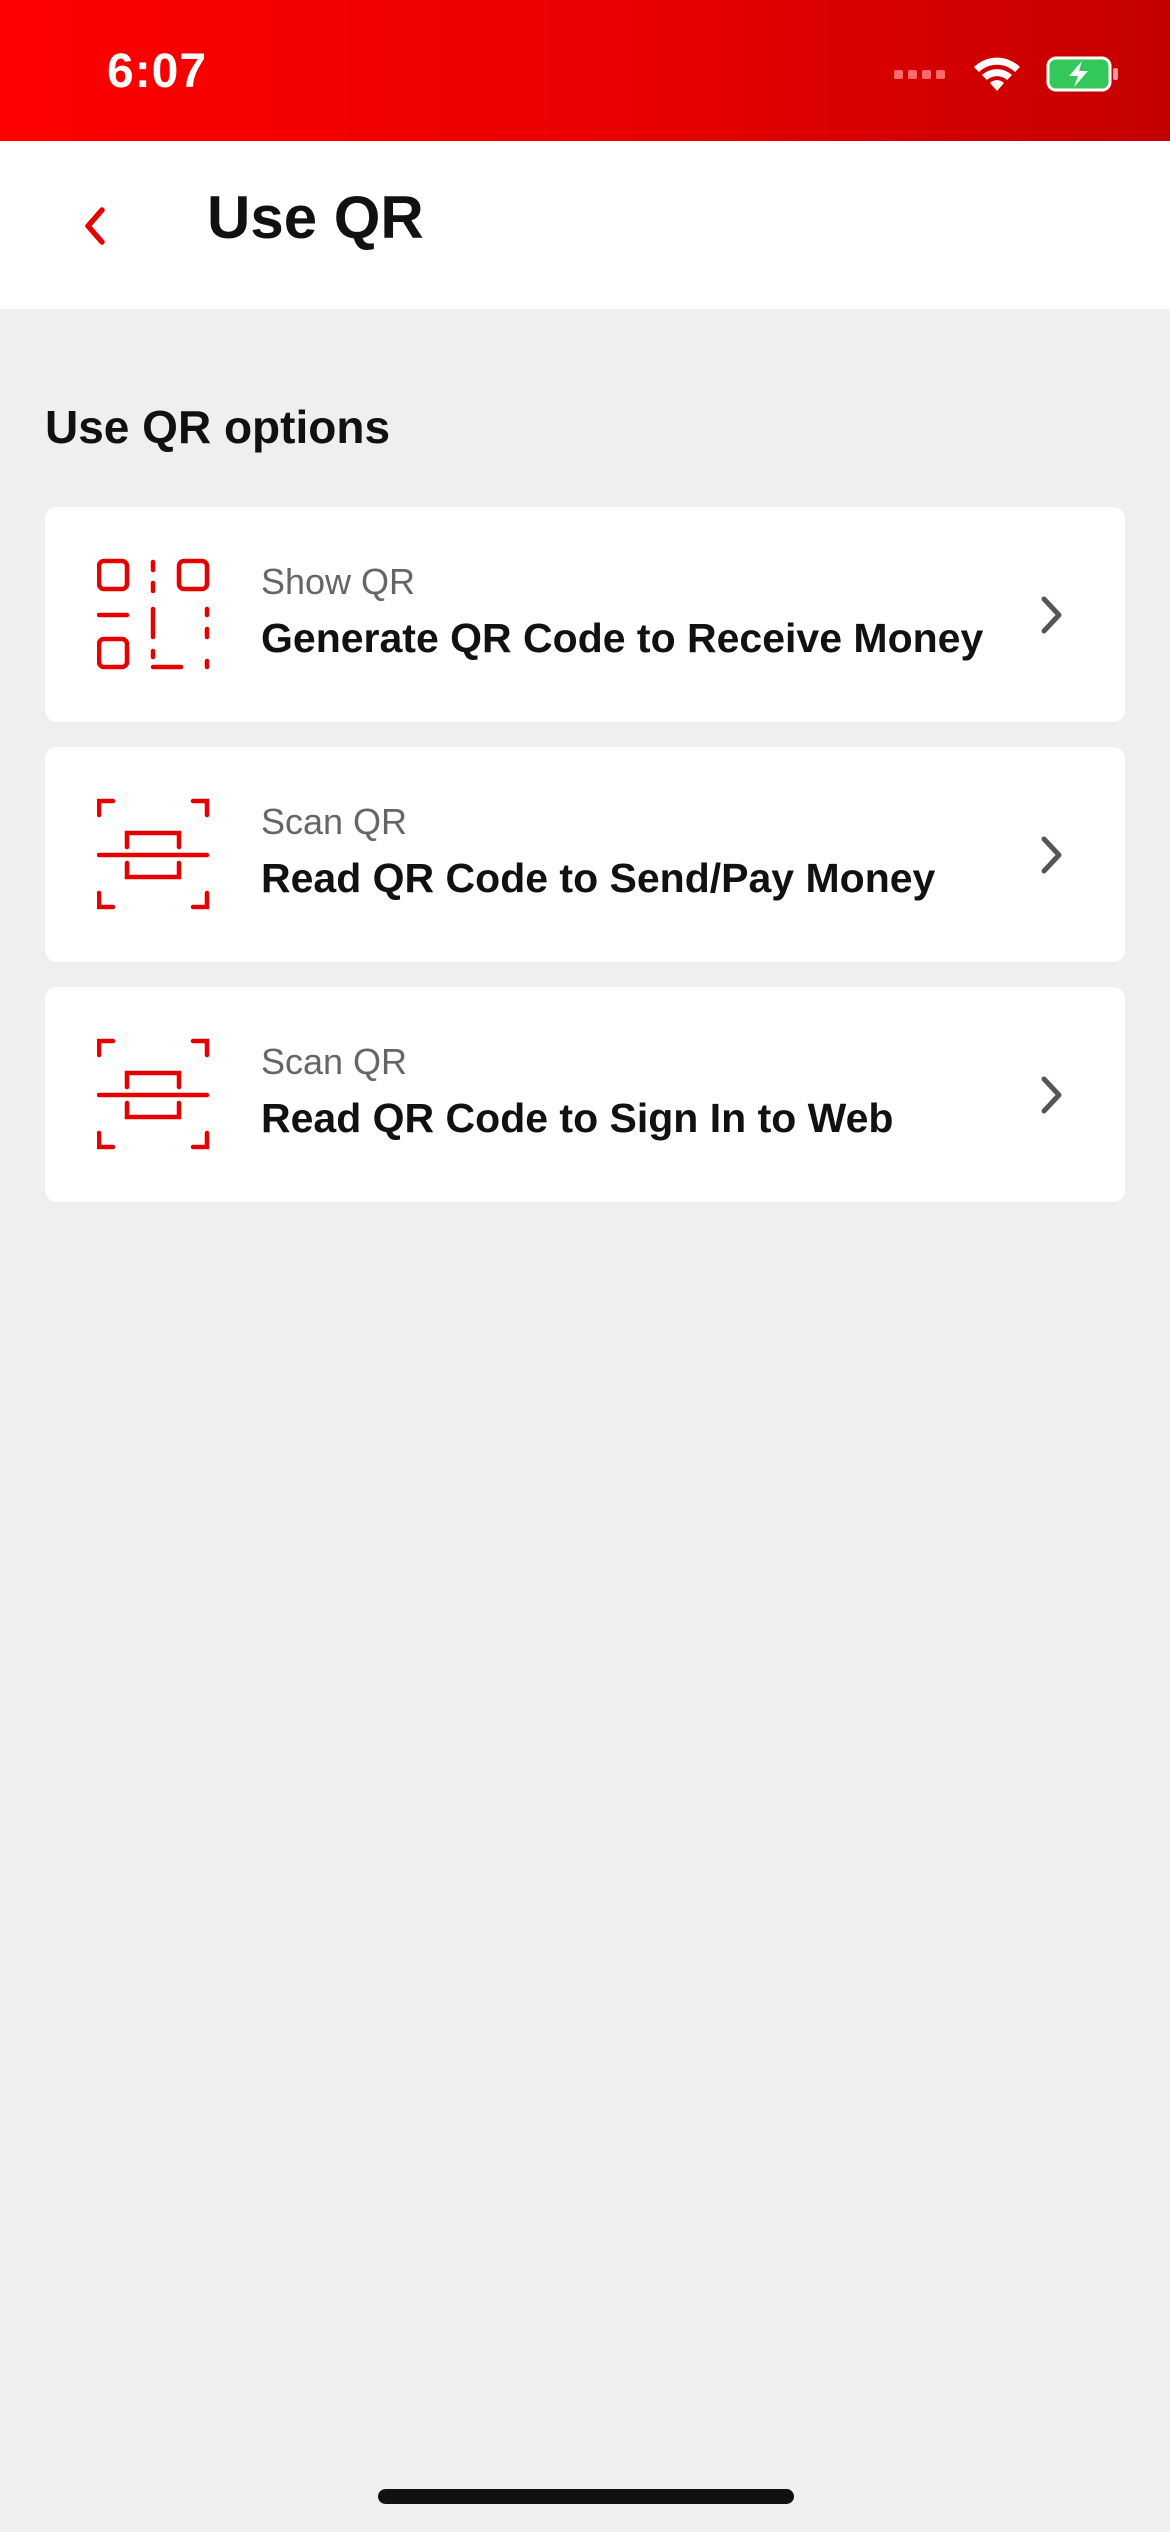  What do you see at coordinates (585, 225) in the screenshot?
I see `header: Use QR` at bounding box center [585, 225].